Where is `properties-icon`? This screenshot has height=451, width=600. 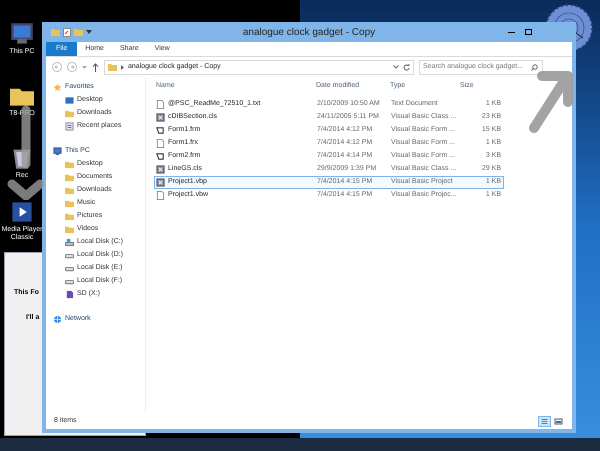
properties-icon is located at coordinates (67, 32).